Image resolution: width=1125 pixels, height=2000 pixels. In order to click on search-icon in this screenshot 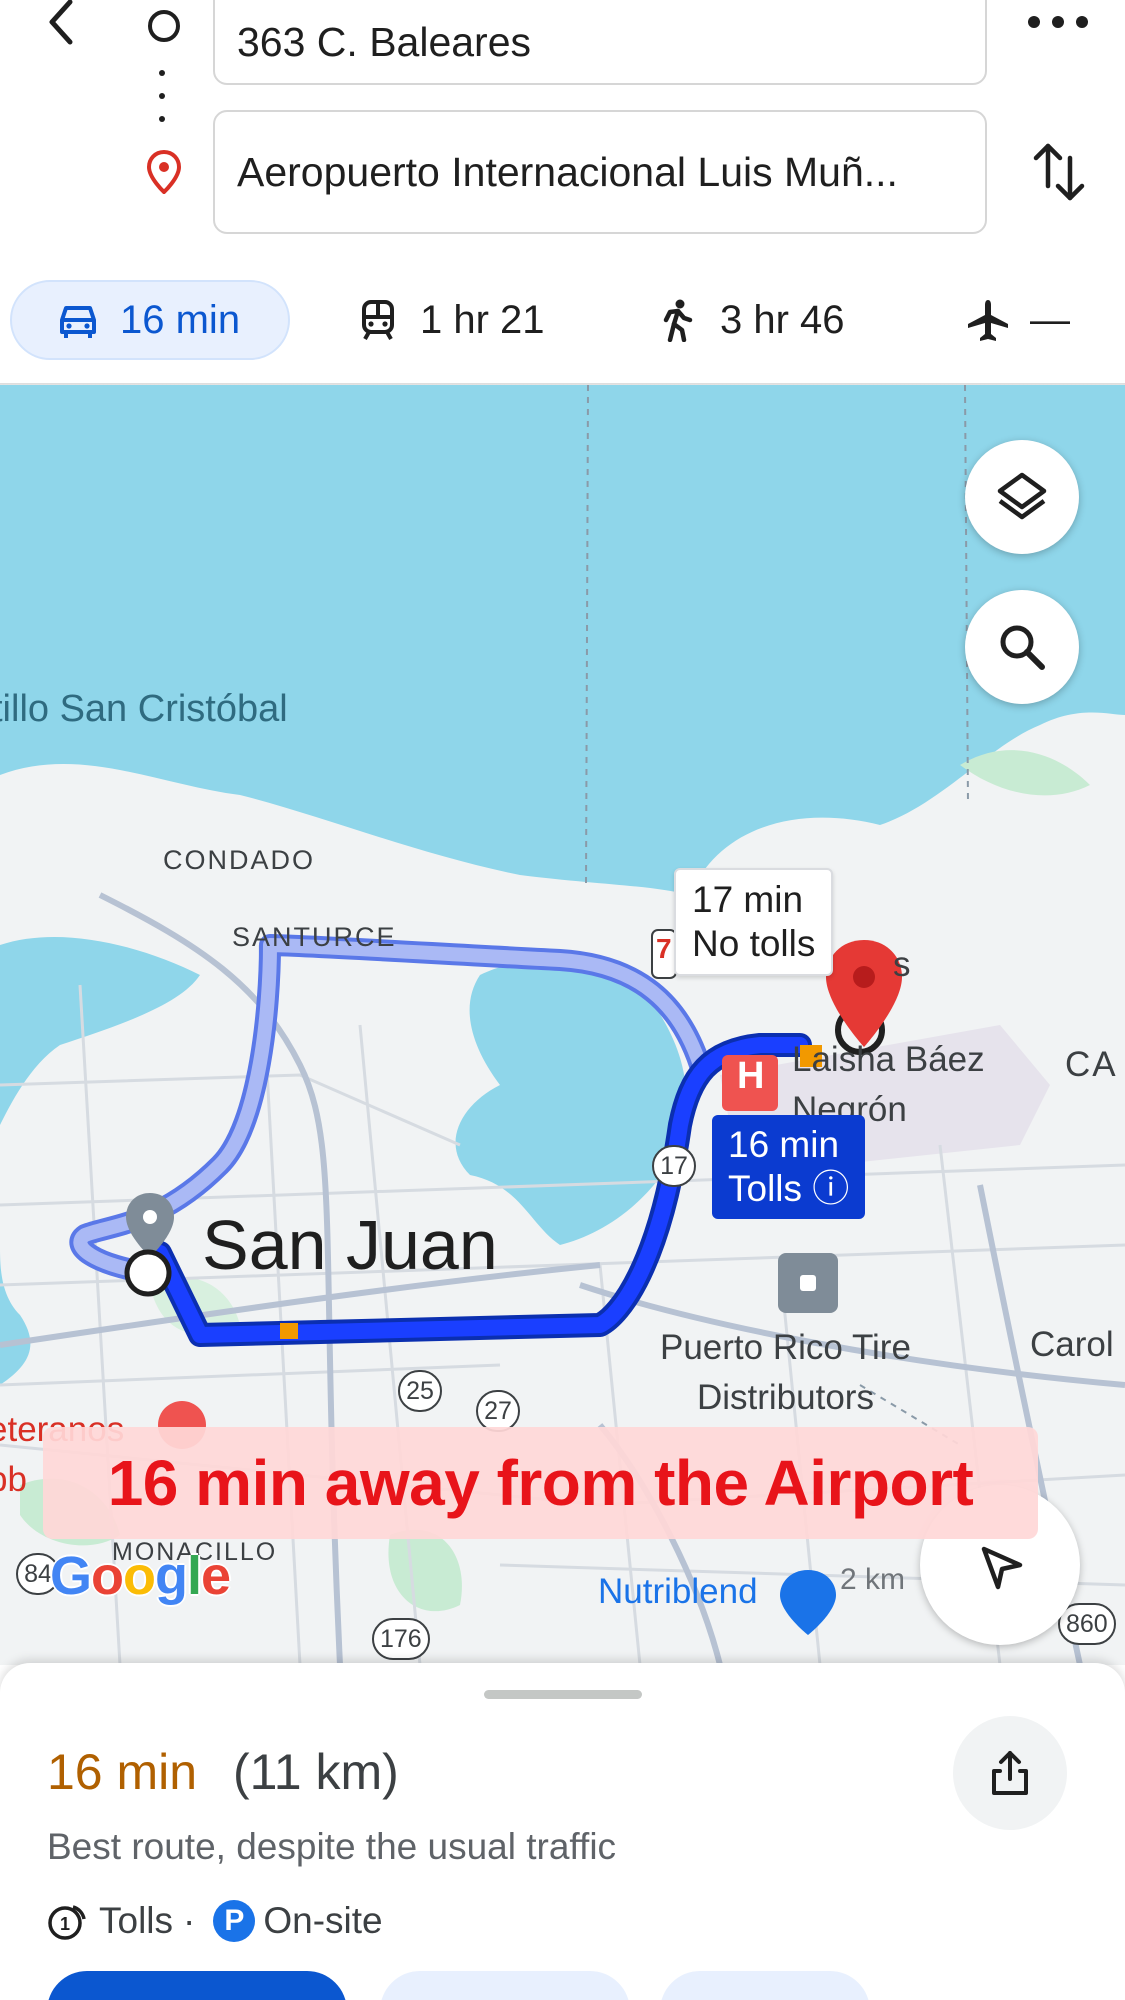, I will do `click(1022, 647)`.